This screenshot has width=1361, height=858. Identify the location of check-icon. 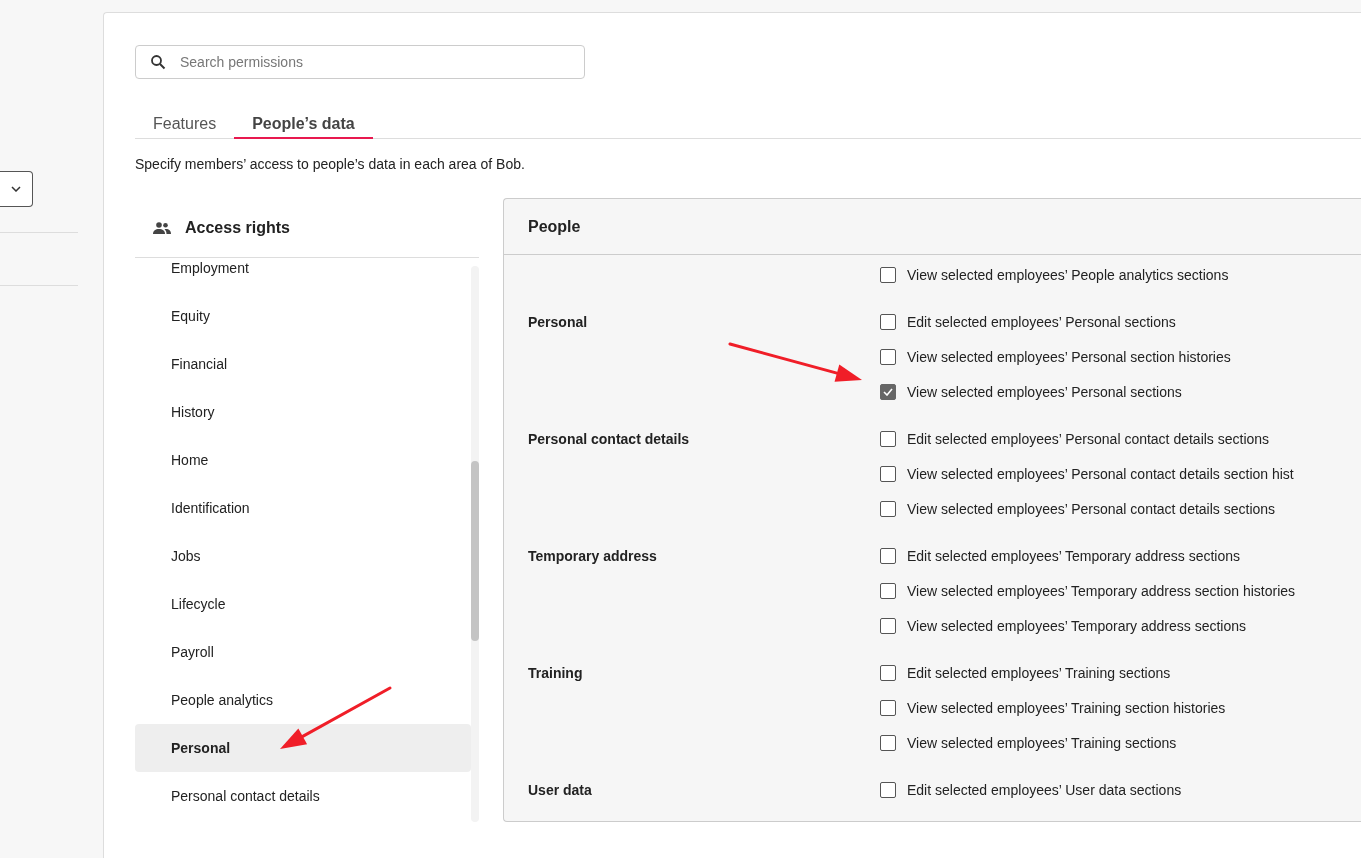
(888, 391).